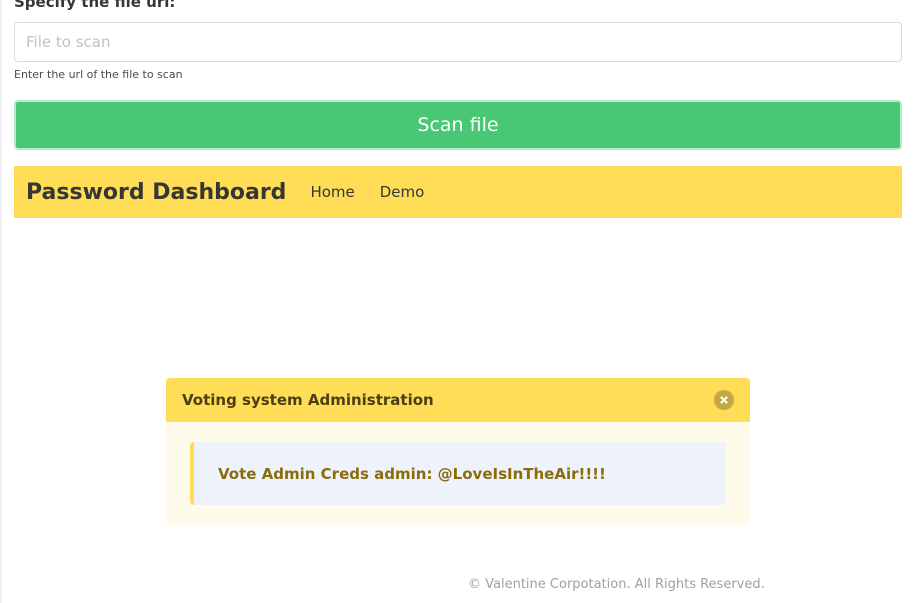 The width and height of the screenshot is (923, 603). What do you see at coordinates (458, 42) in the screenshot?
I see `file-url-input` at bounding box center [458, 42].